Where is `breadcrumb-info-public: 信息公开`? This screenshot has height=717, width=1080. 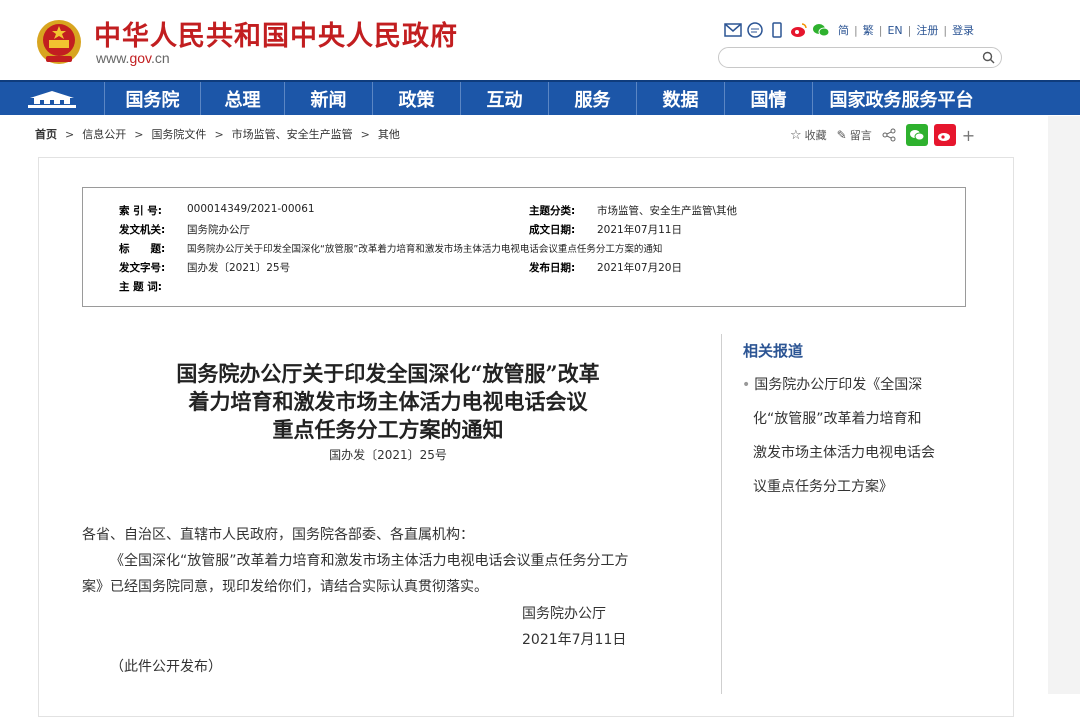
breadcrumb-info-public: 信息公开 is located at coordinates (104, 134).